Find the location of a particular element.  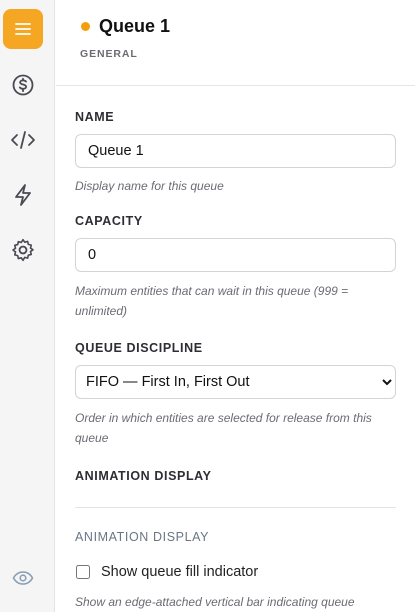

fill-indicator-row: Show queue fill indicator is located at coordinates (166, 572).